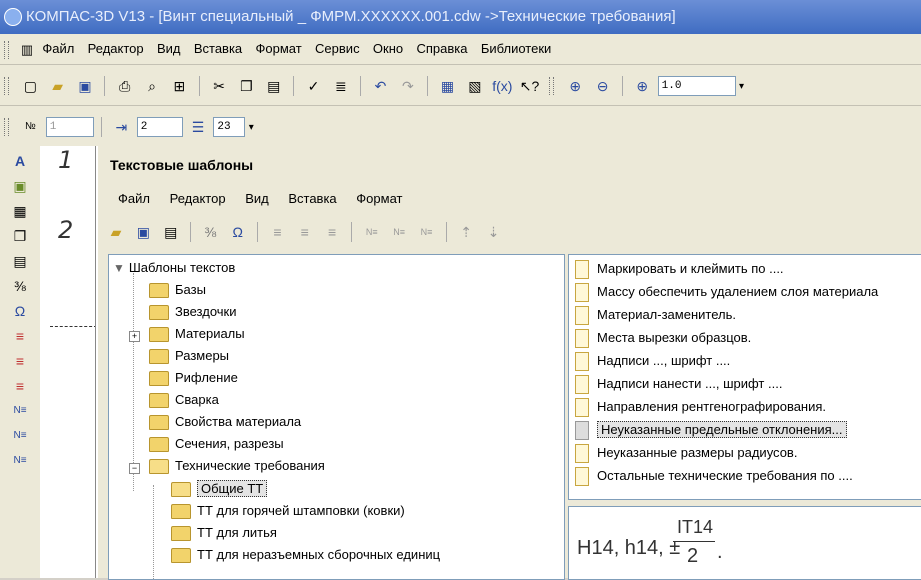 This screenshot has width=921, height=580. I want to click on list-item: Места вырезки образцов., so click(663, 337).